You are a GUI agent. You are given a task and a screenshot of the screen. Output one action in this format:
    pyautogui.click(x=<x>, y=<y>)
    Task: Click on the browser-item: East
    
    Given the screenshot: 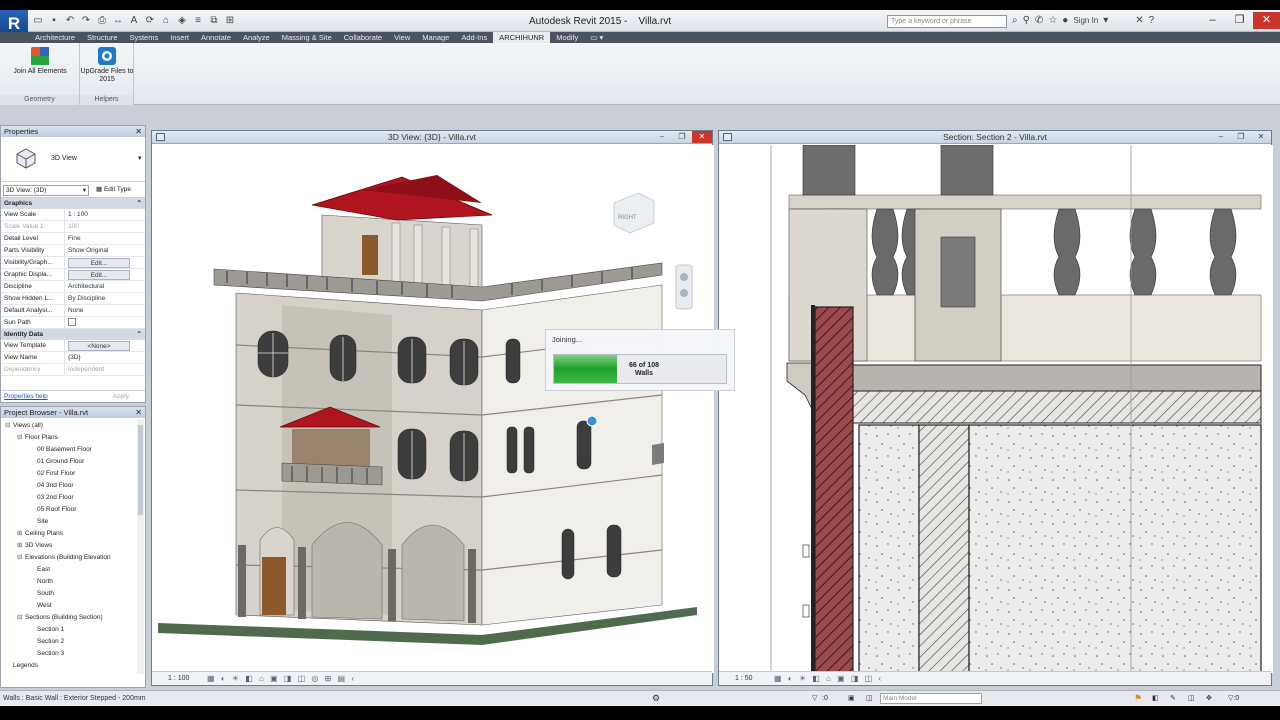 What is the action you would take?
    pyautogui.click(x=73, y=570)
    